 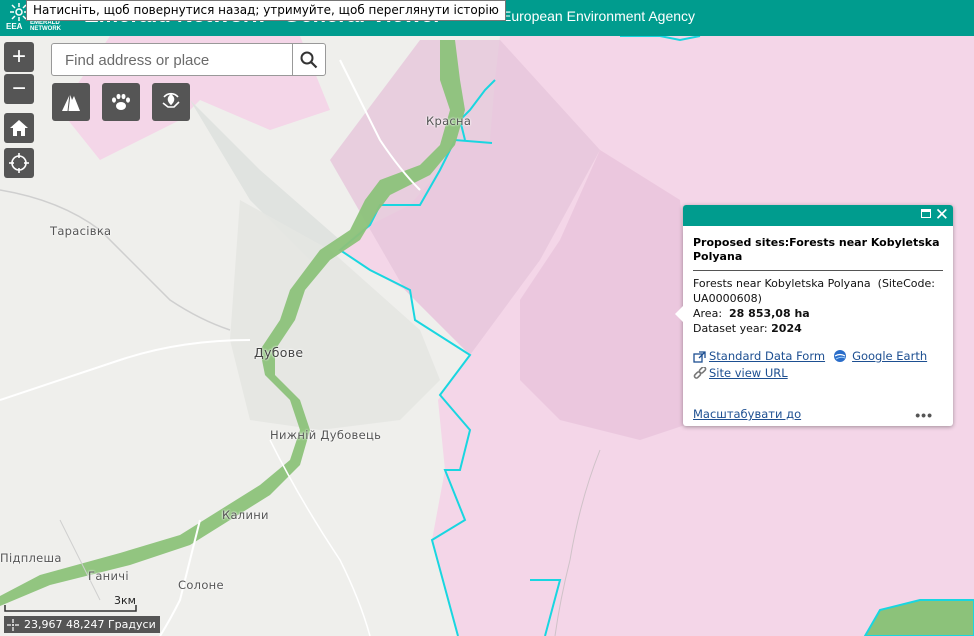 I want to click on maximize-icon, so click(x=926, y=213).